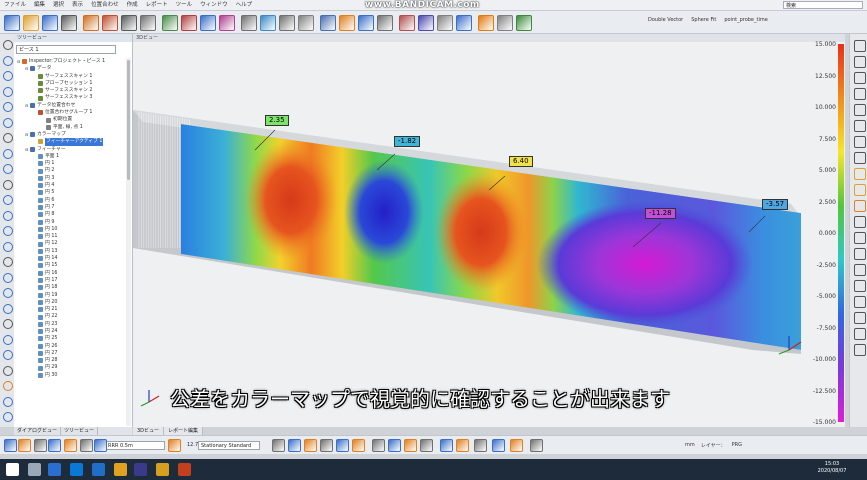  I want to click on tree-item: 円 9, so click(70, 222).